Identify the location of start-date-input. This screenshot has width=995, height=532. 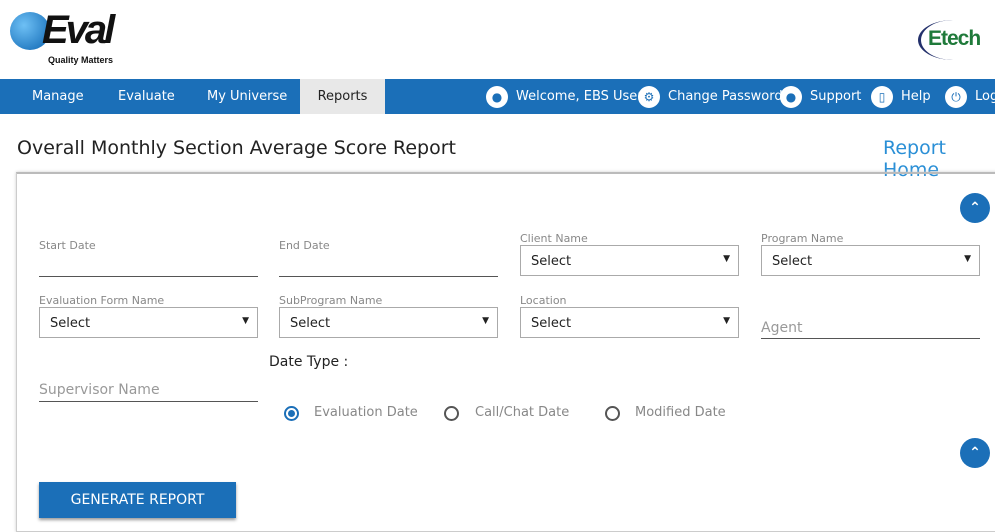
(148, 265).